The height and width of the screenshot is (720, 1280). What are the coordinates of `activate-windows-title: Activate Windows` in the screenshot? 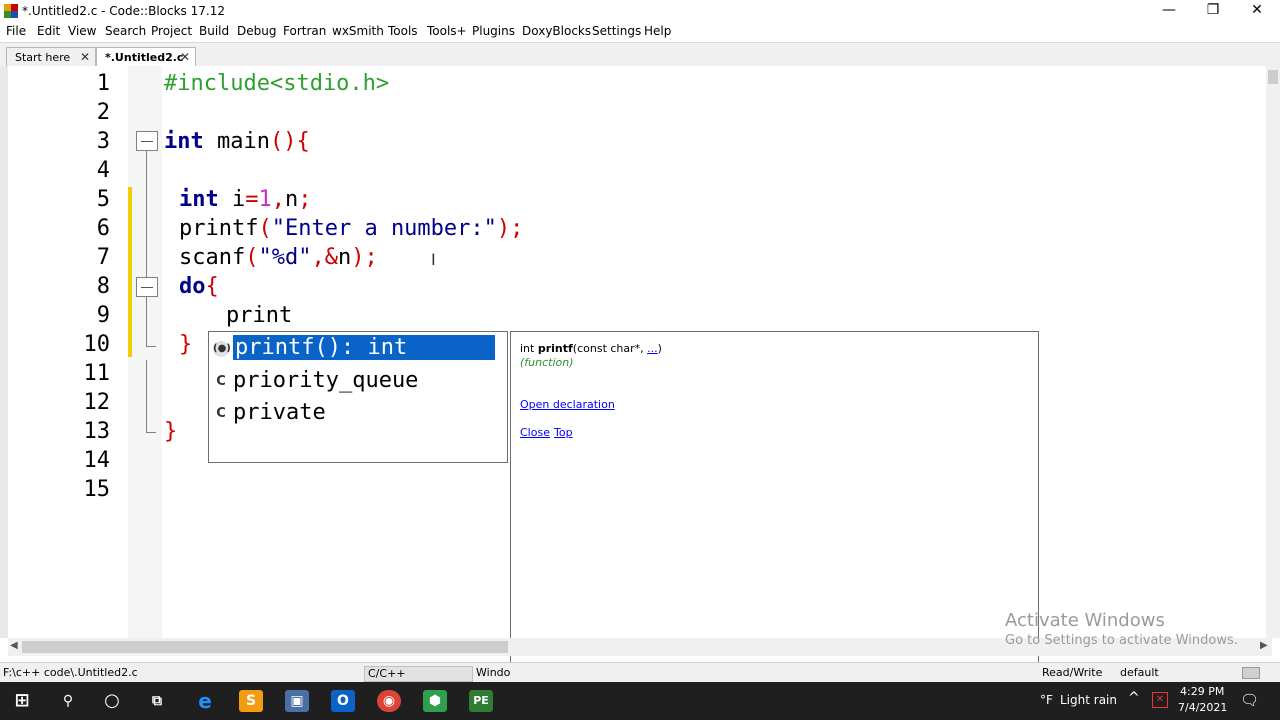 It's located at (1085, 620).